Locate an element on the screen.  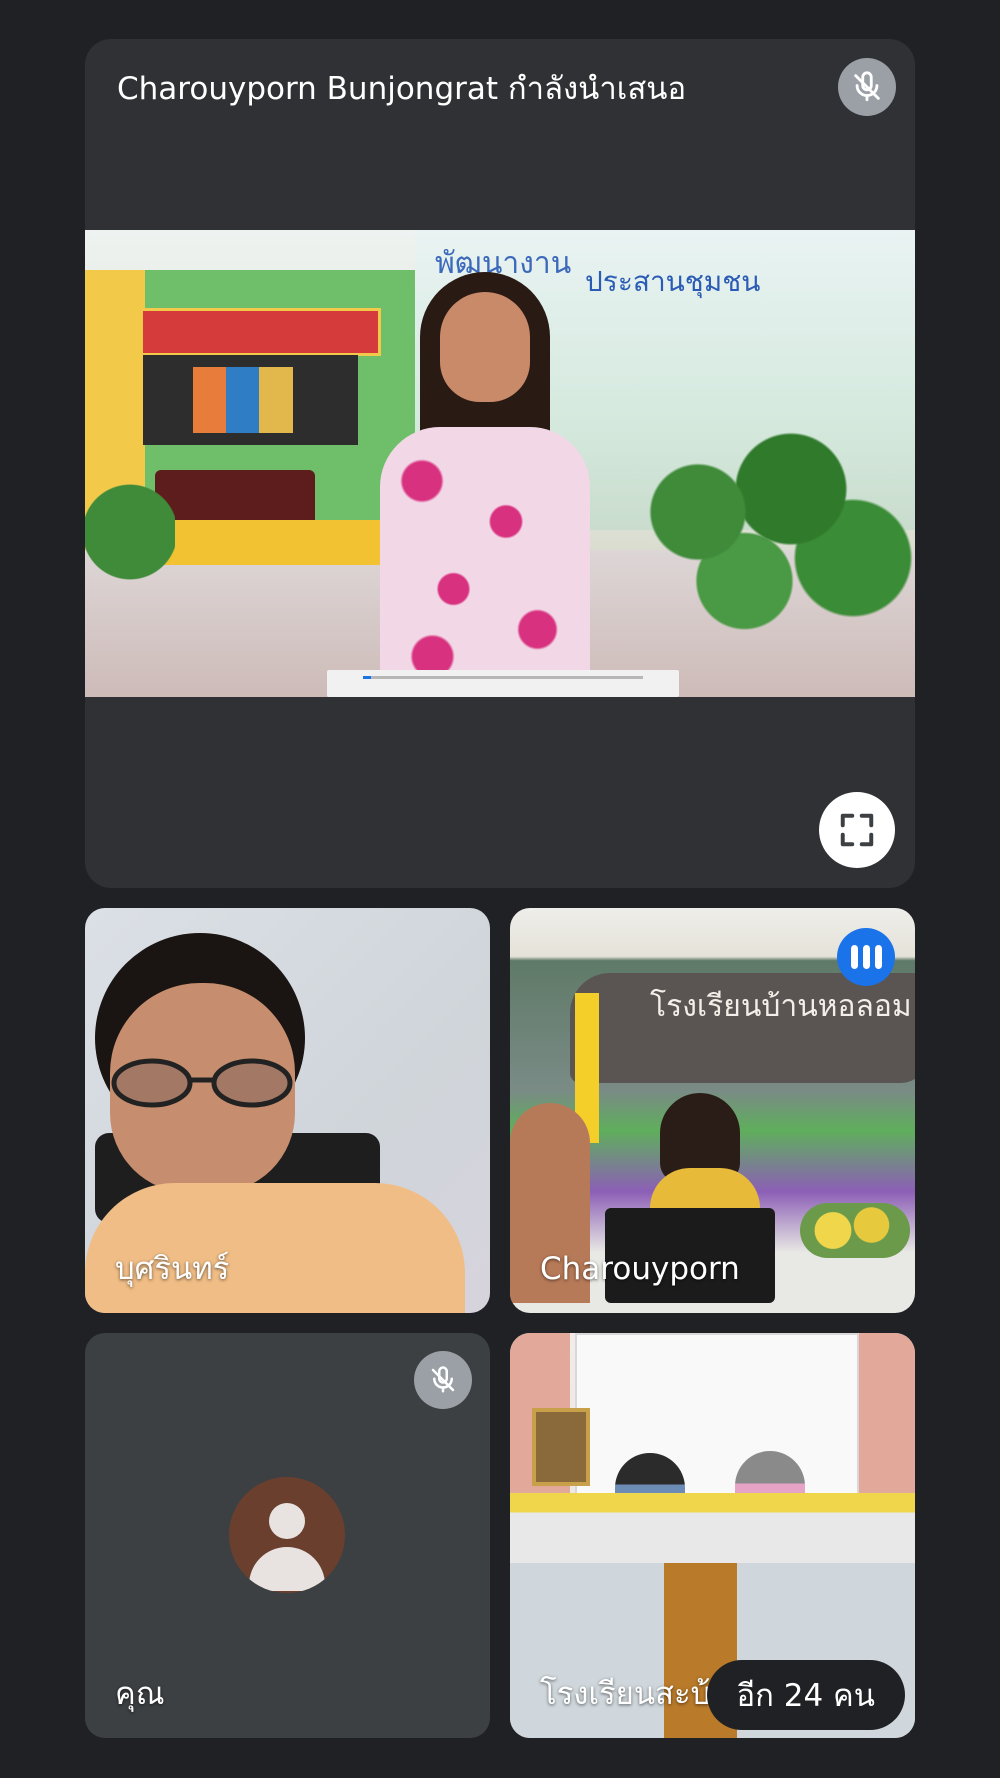
fullscreen-button is located at coordinates (857, 830).